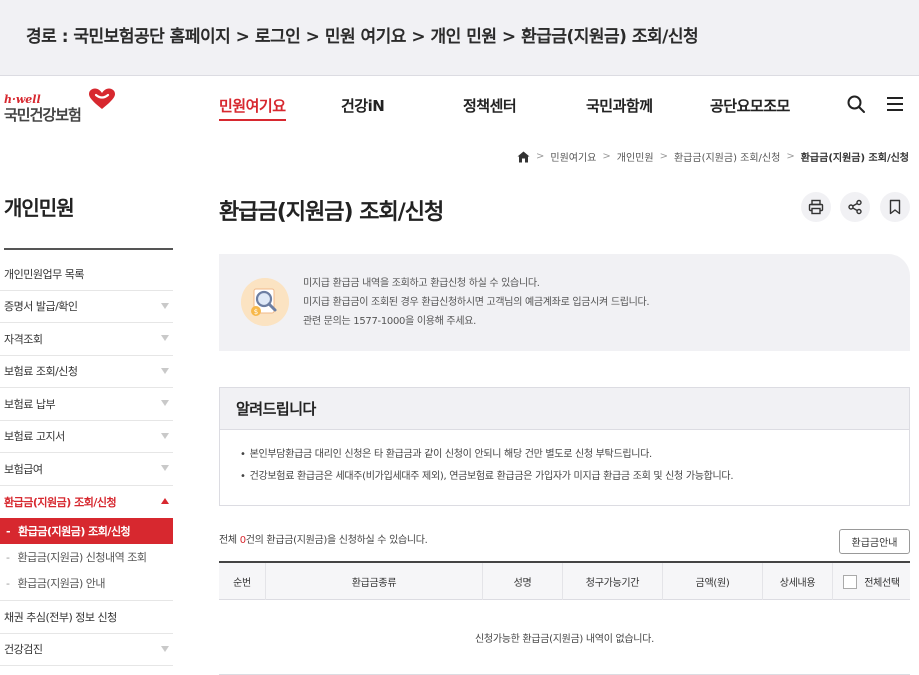 The height and width of the screenshot is (675, 919). I want to click on breadcrumb-current: 환급금(지원금) 조회/신청, so click(854, 158).